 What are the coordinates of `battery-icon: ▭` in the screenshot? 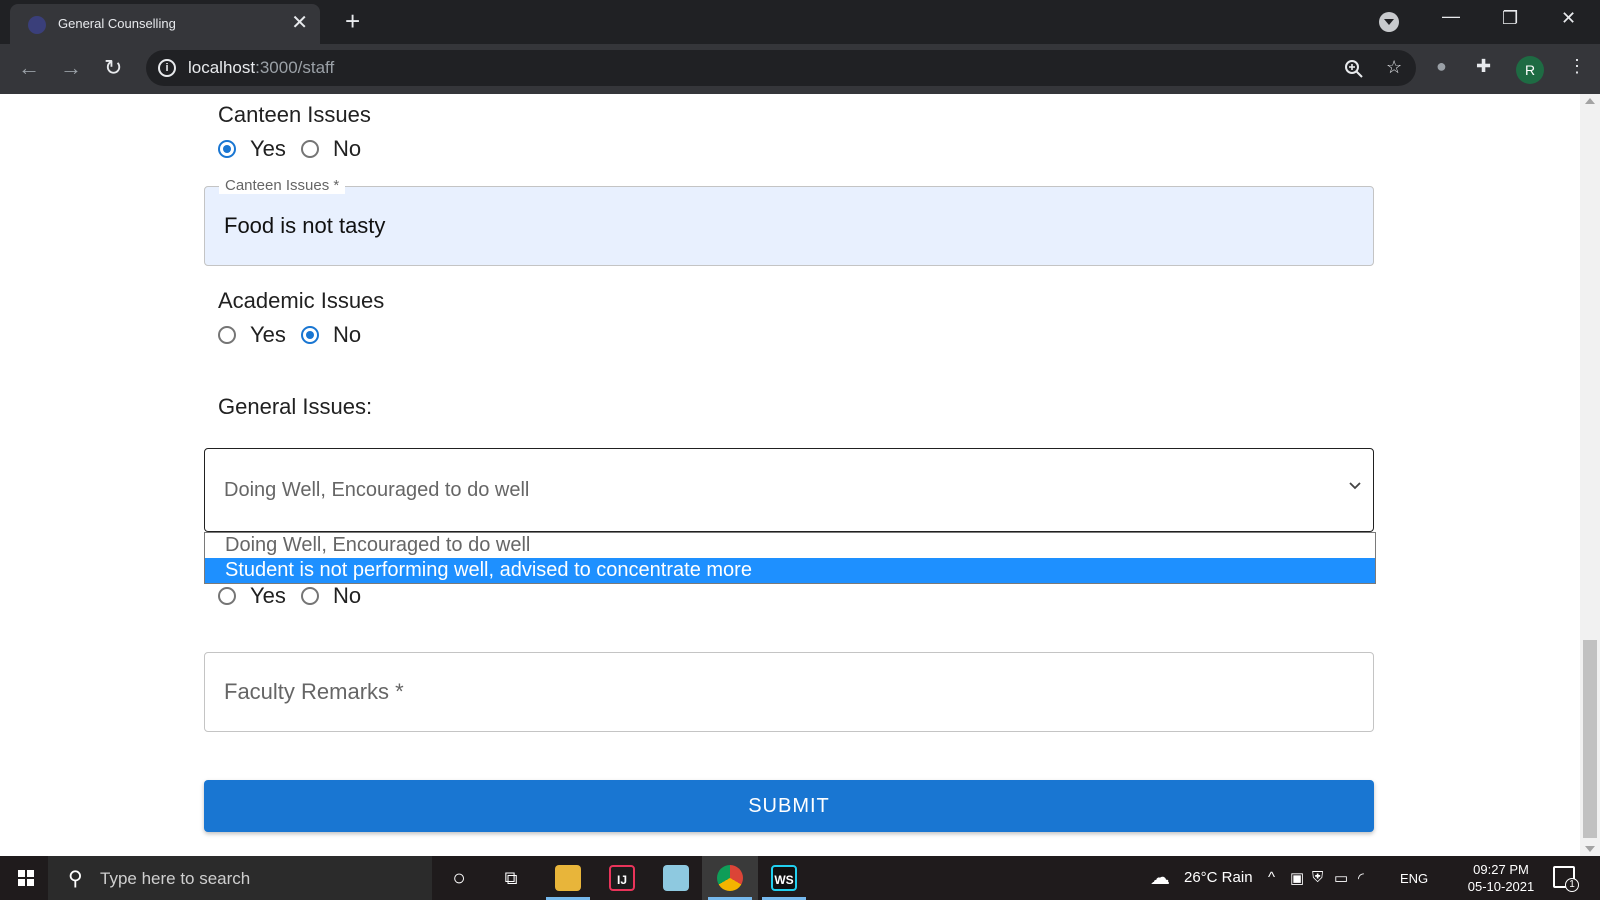 It's located at (1341, 878).